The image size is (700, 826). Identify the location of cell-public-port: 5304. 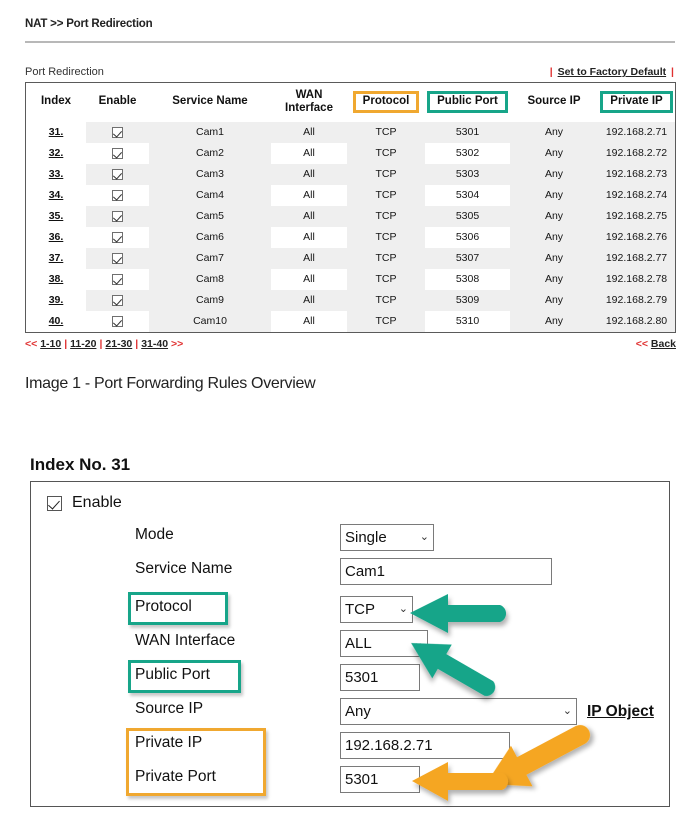
(467, 195).